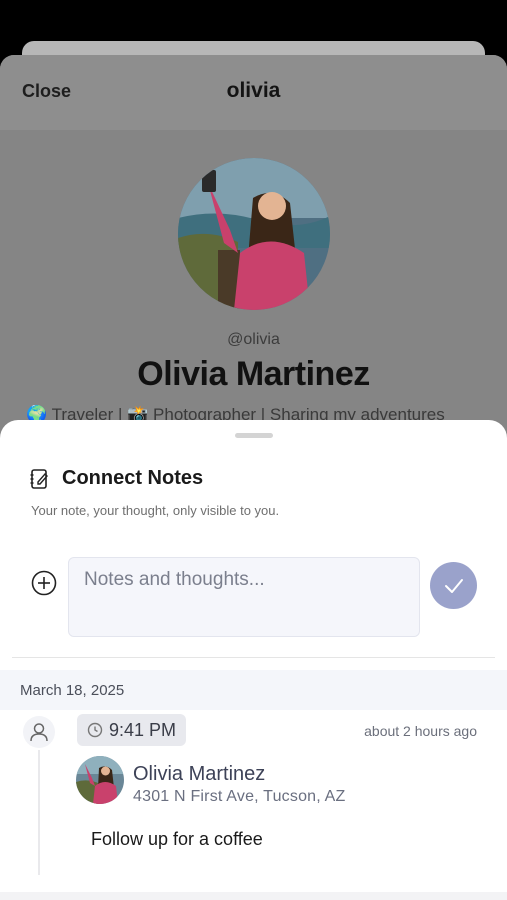  I want to click on bottom-separator, so click(253, 896).